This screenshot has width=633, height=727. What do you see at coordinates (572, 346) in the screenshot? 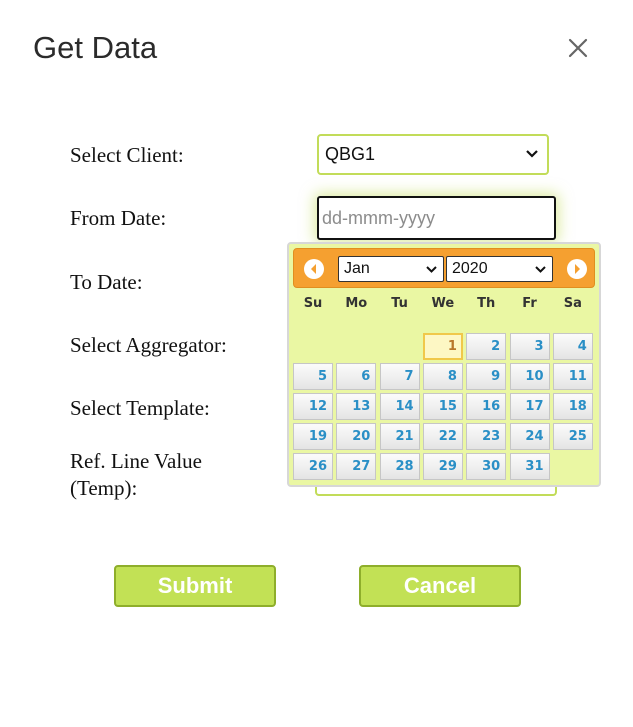
I see `calendar-day: 4` at bounding box center [572, 346].